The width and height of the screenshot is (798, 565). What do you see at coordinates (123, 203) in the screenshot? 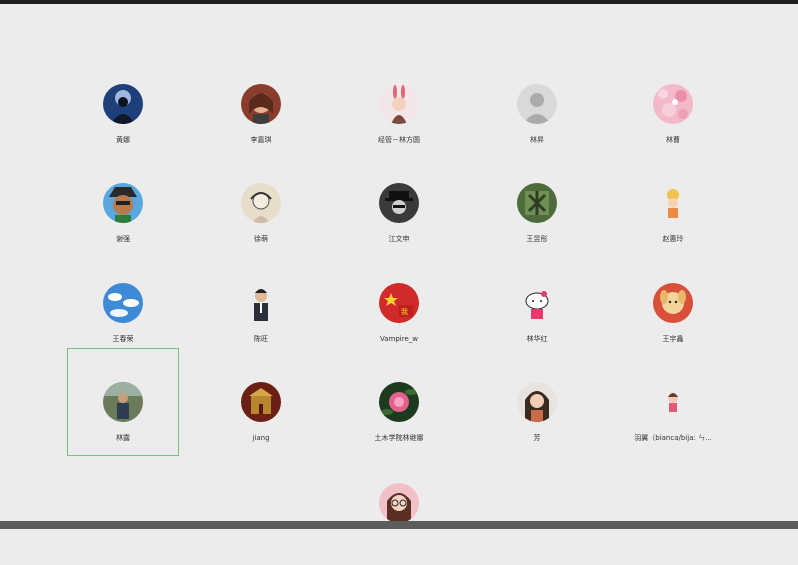
I see `cartoon-pirate-avatar-icon` at bounding box center [123, 203].